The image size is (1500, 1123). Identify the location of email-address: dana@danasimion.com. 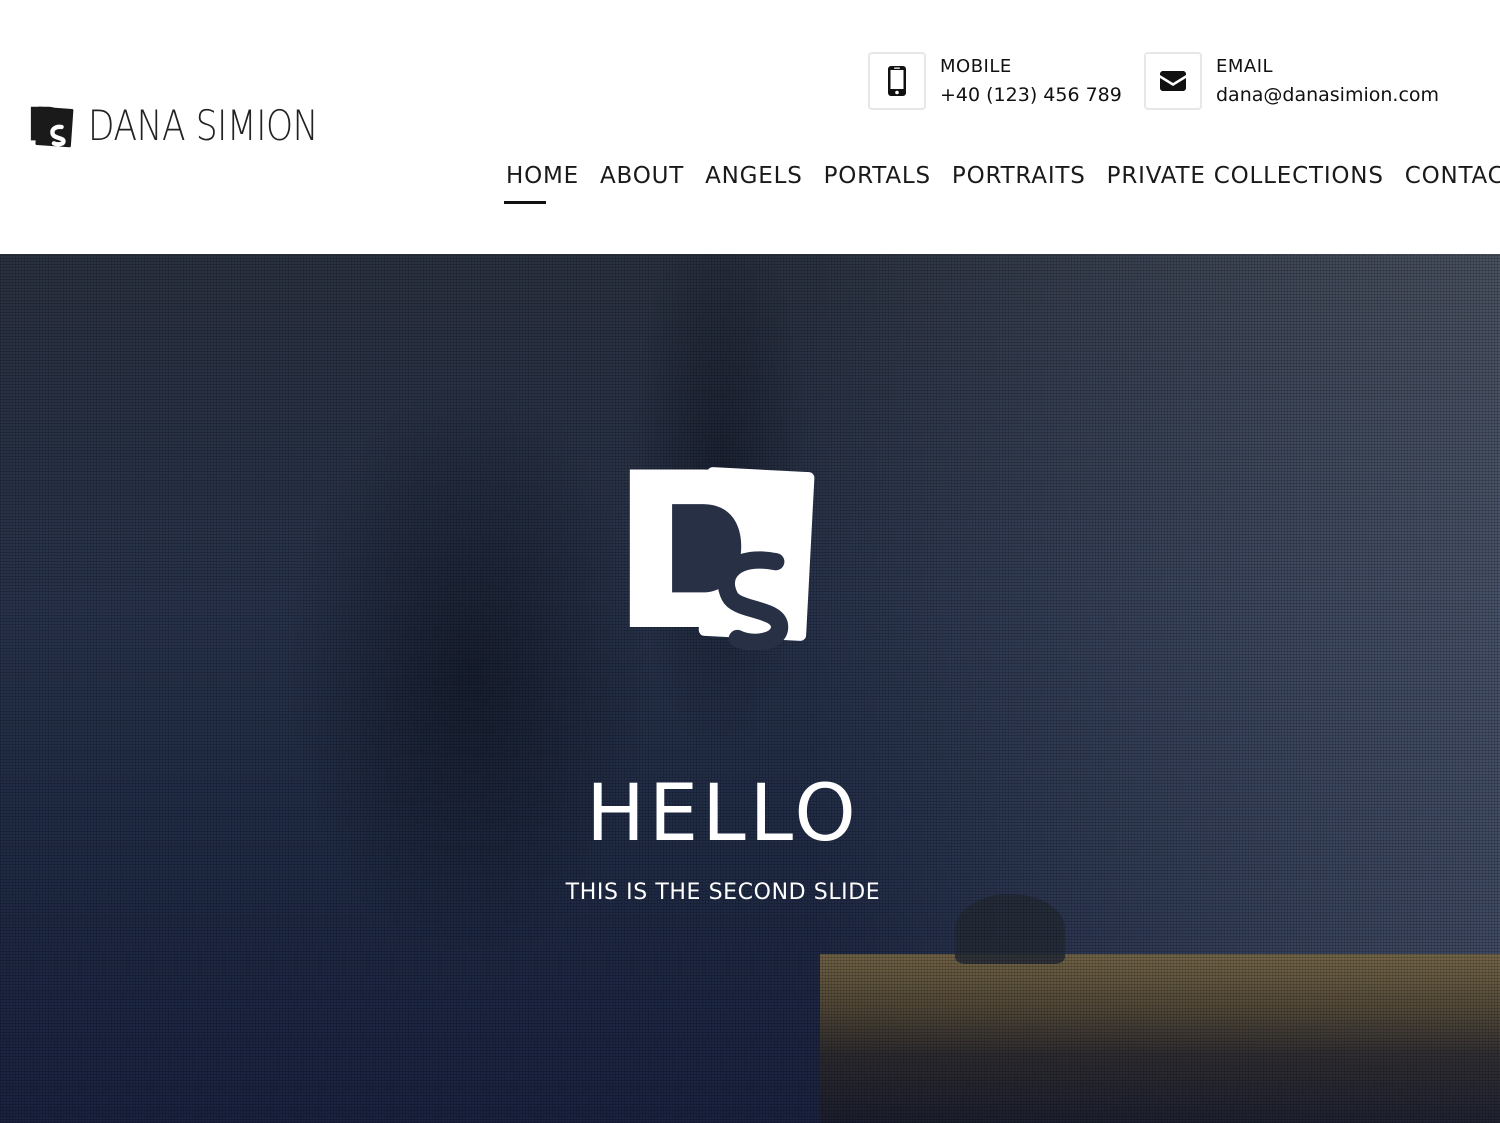
(1327, 95).